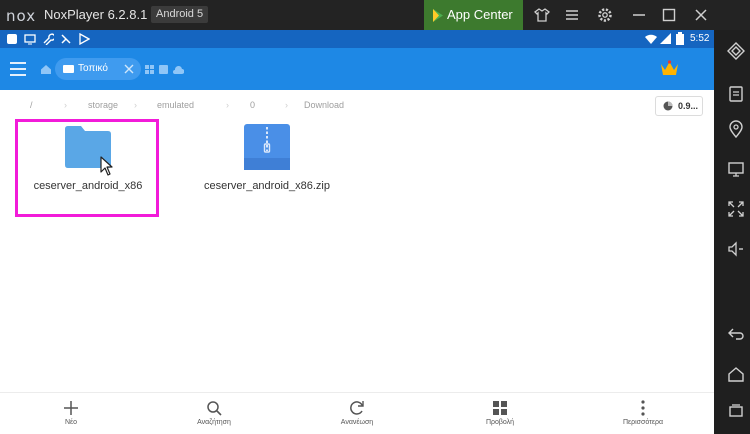 This screenshot has height=434, width=750. What do you see at coordinates (96, 14) in the screenshot?
I see `app-title: NoxPlayer 6.2.8.1` at bounding box center [96, 14].